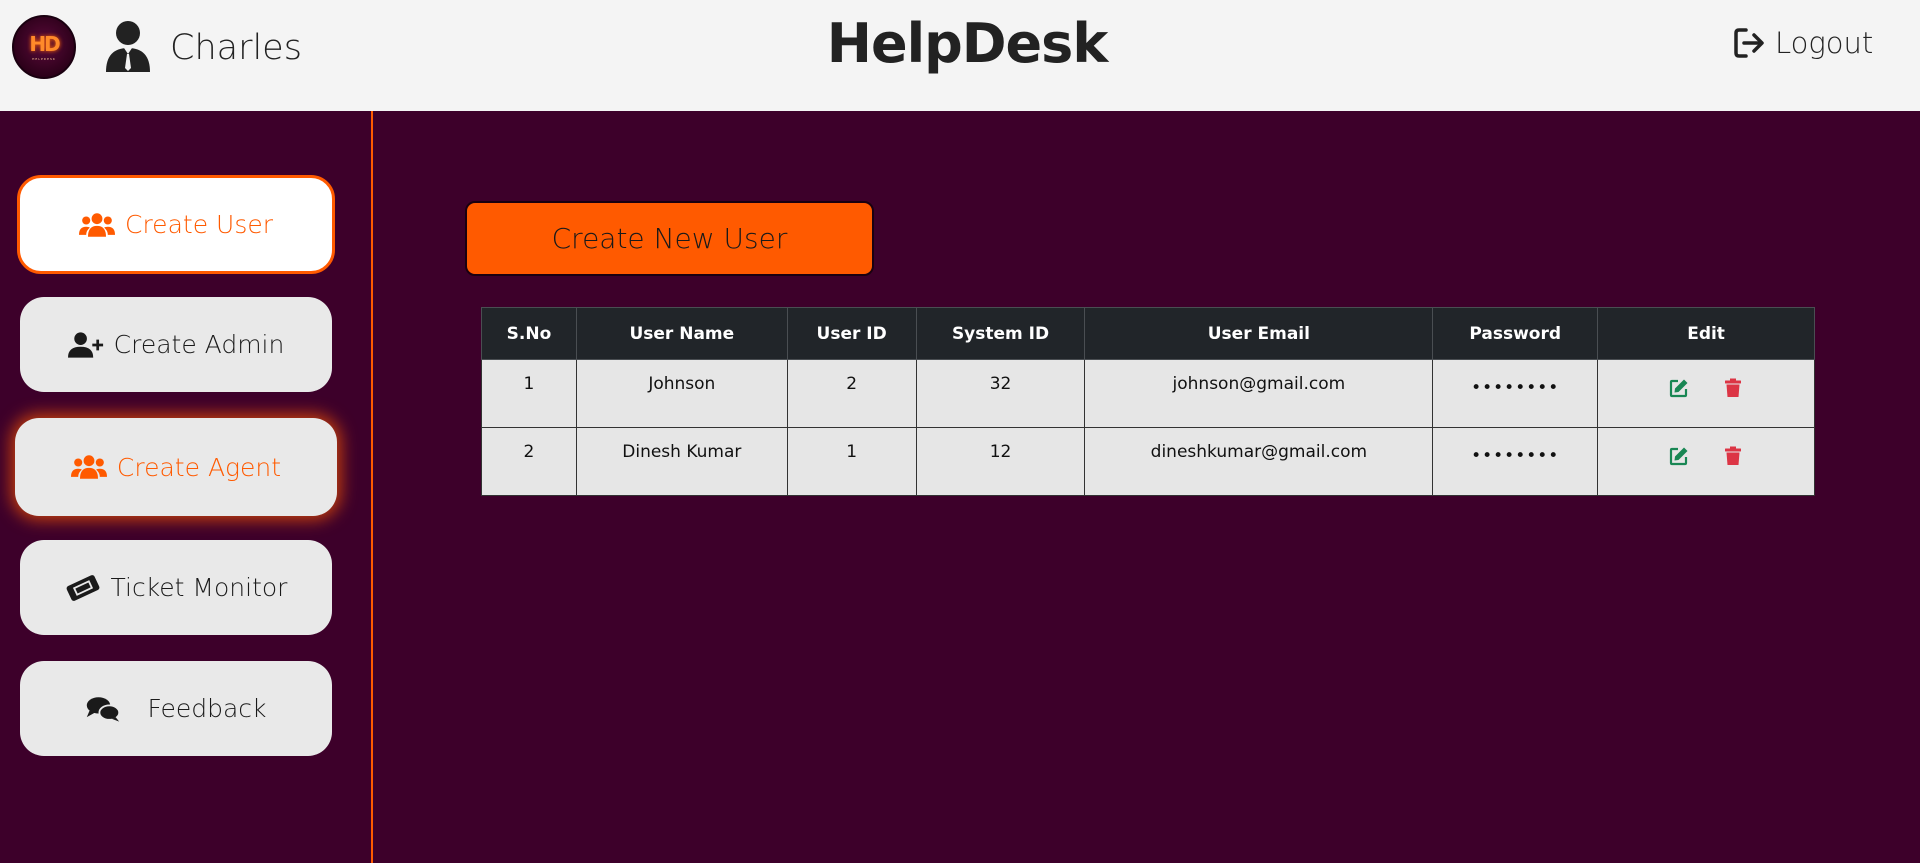 The image size is (1920, 863). Describe the element at coordinates (1259, 333) in the screenshot. I see `column-header: User Email` at that location.